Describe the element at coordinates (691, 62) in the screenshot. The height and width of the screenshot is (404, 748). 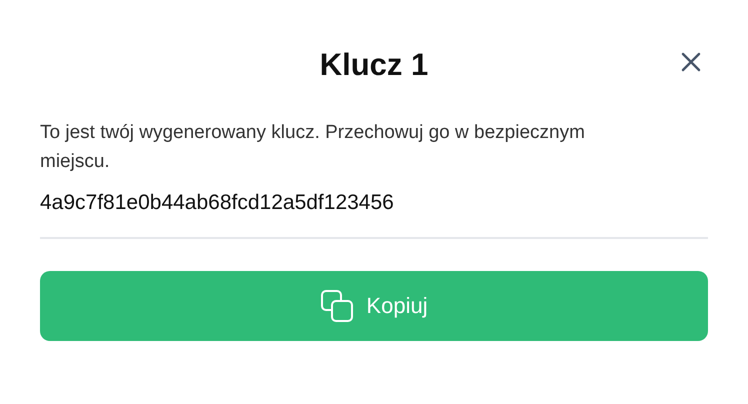
I see `close-icon` at that location.